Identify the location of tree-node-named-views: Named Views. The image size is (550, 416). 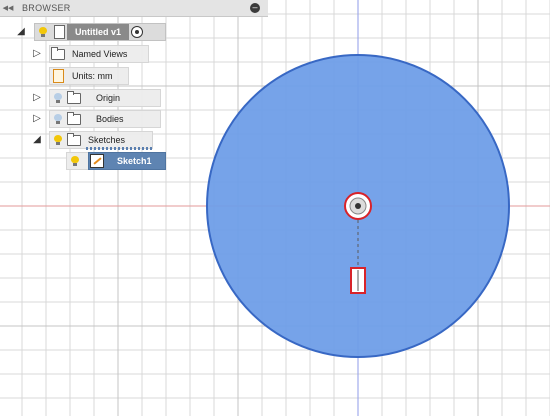
(99, 54).